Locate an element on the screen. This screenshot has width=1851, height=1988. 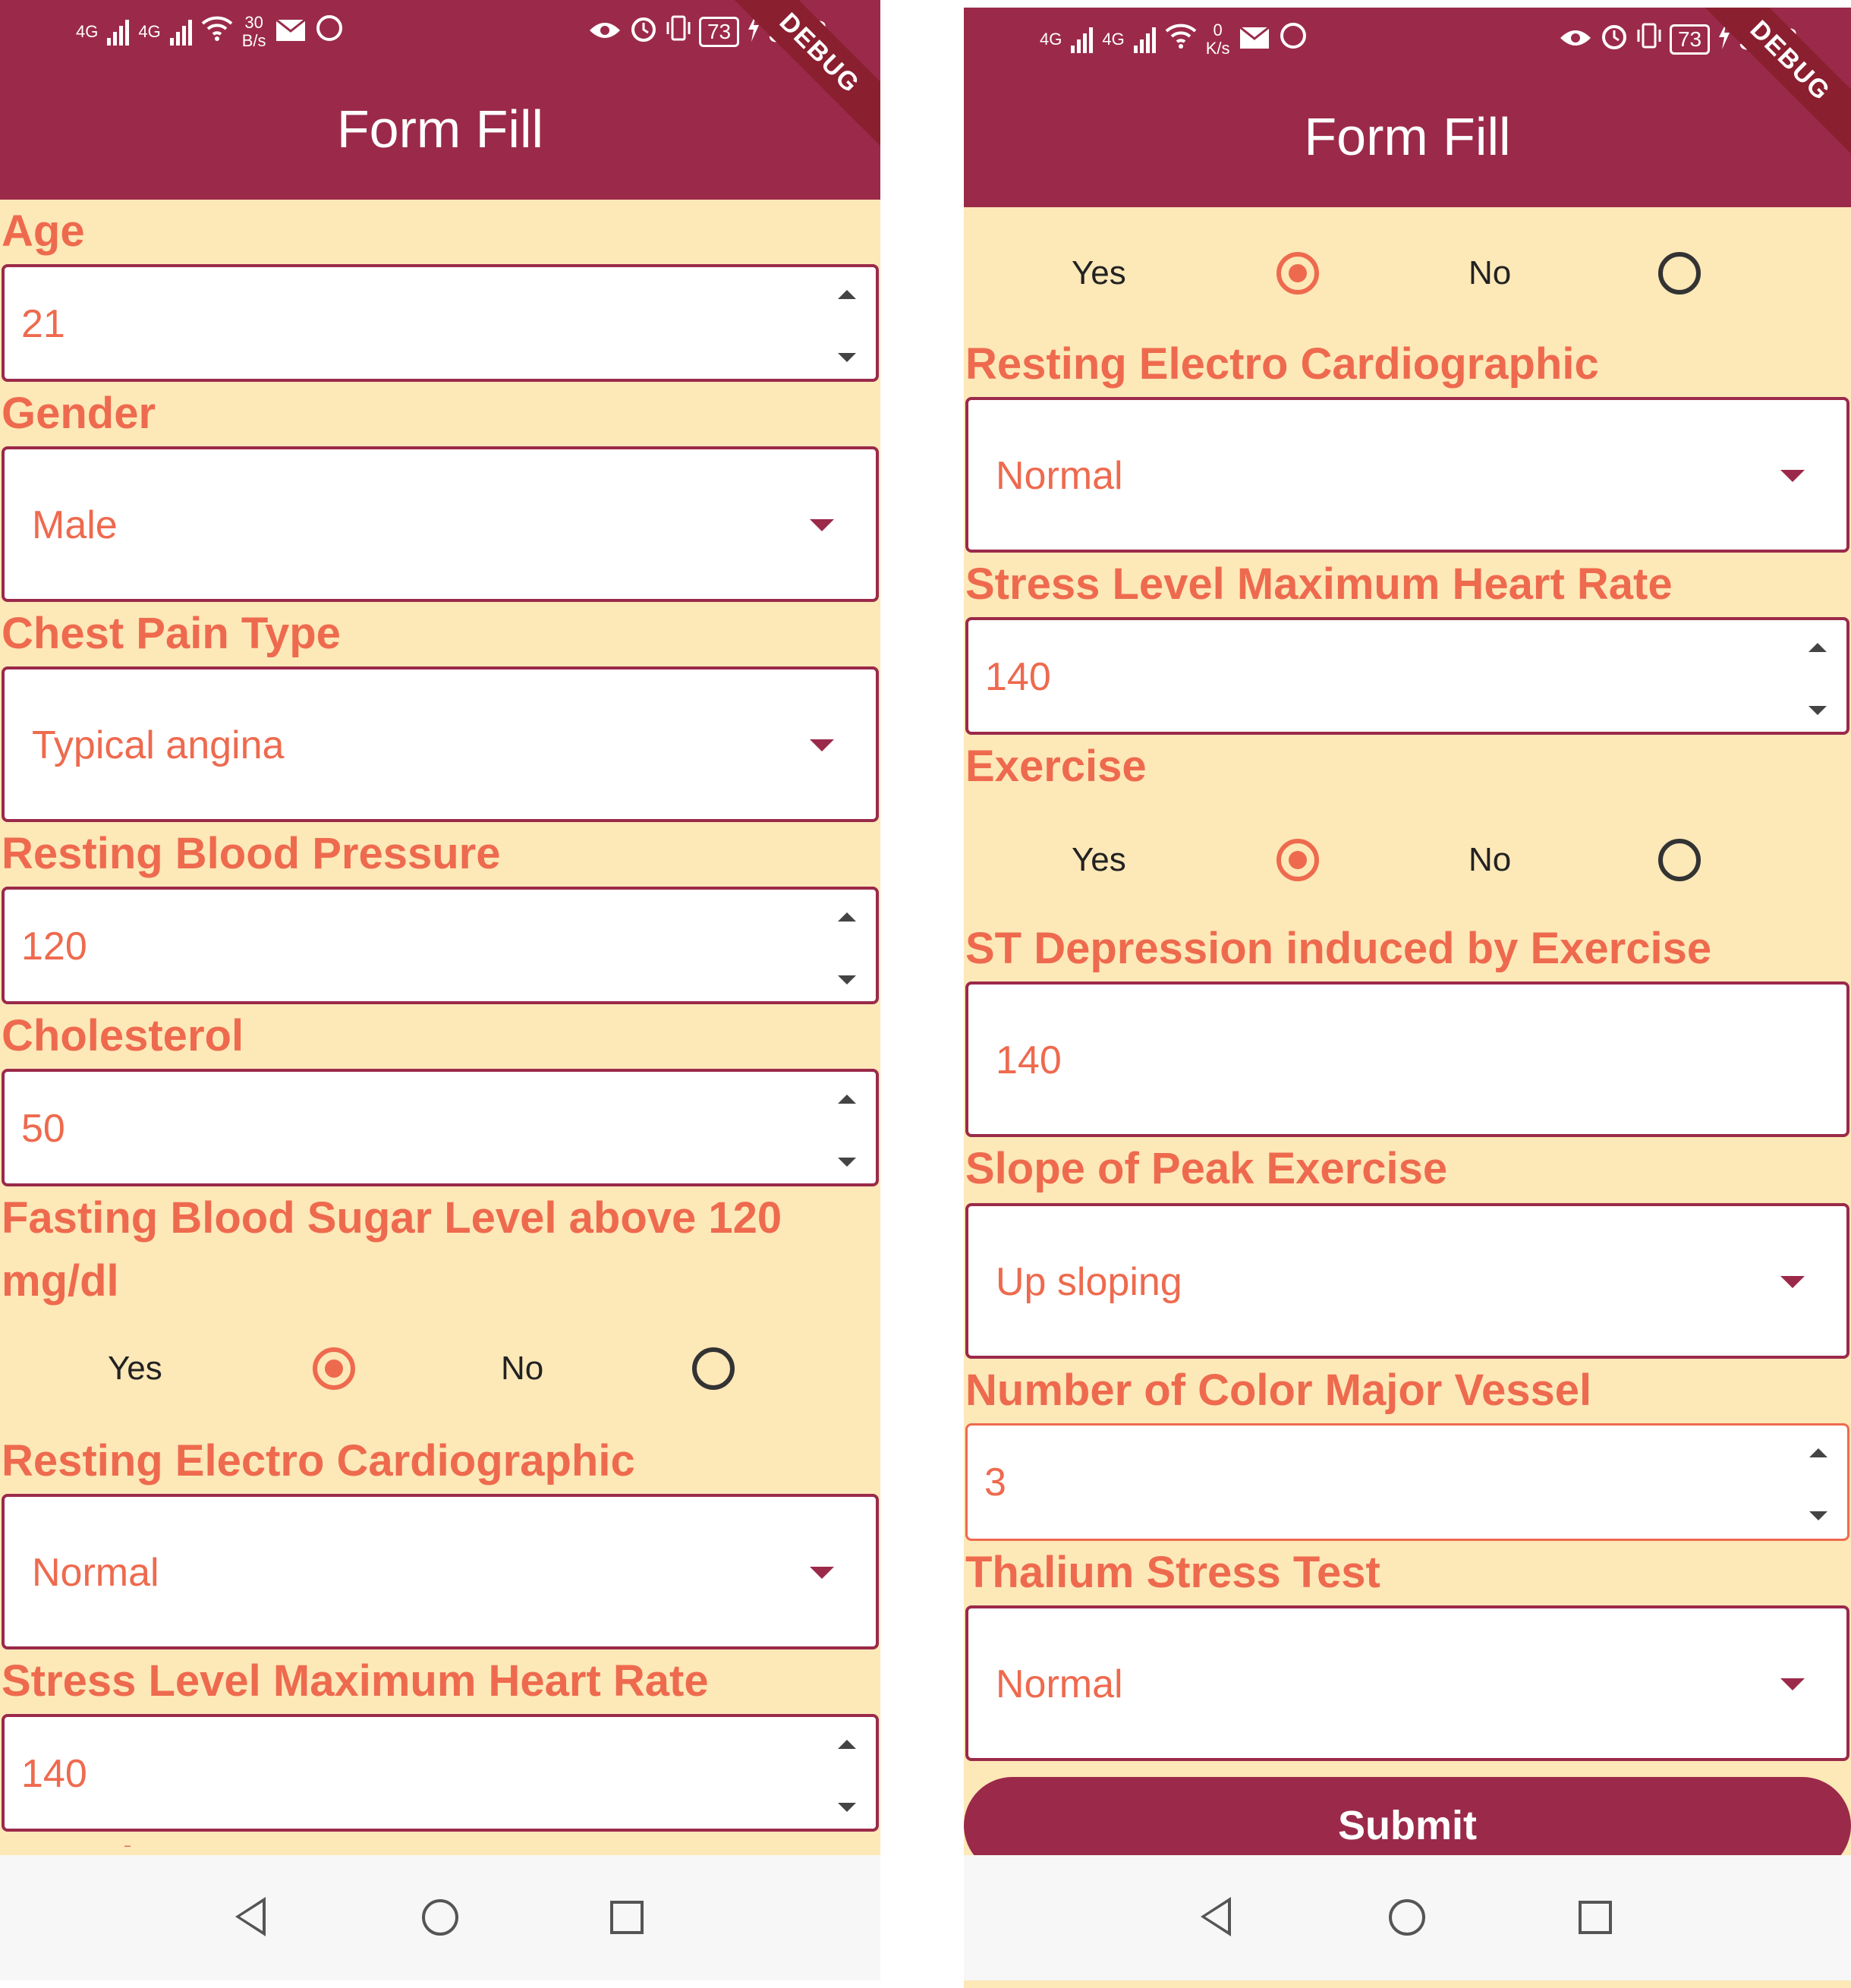
slope-label: Slope of Peak Exercise is located at coordinates (1206, 1168).